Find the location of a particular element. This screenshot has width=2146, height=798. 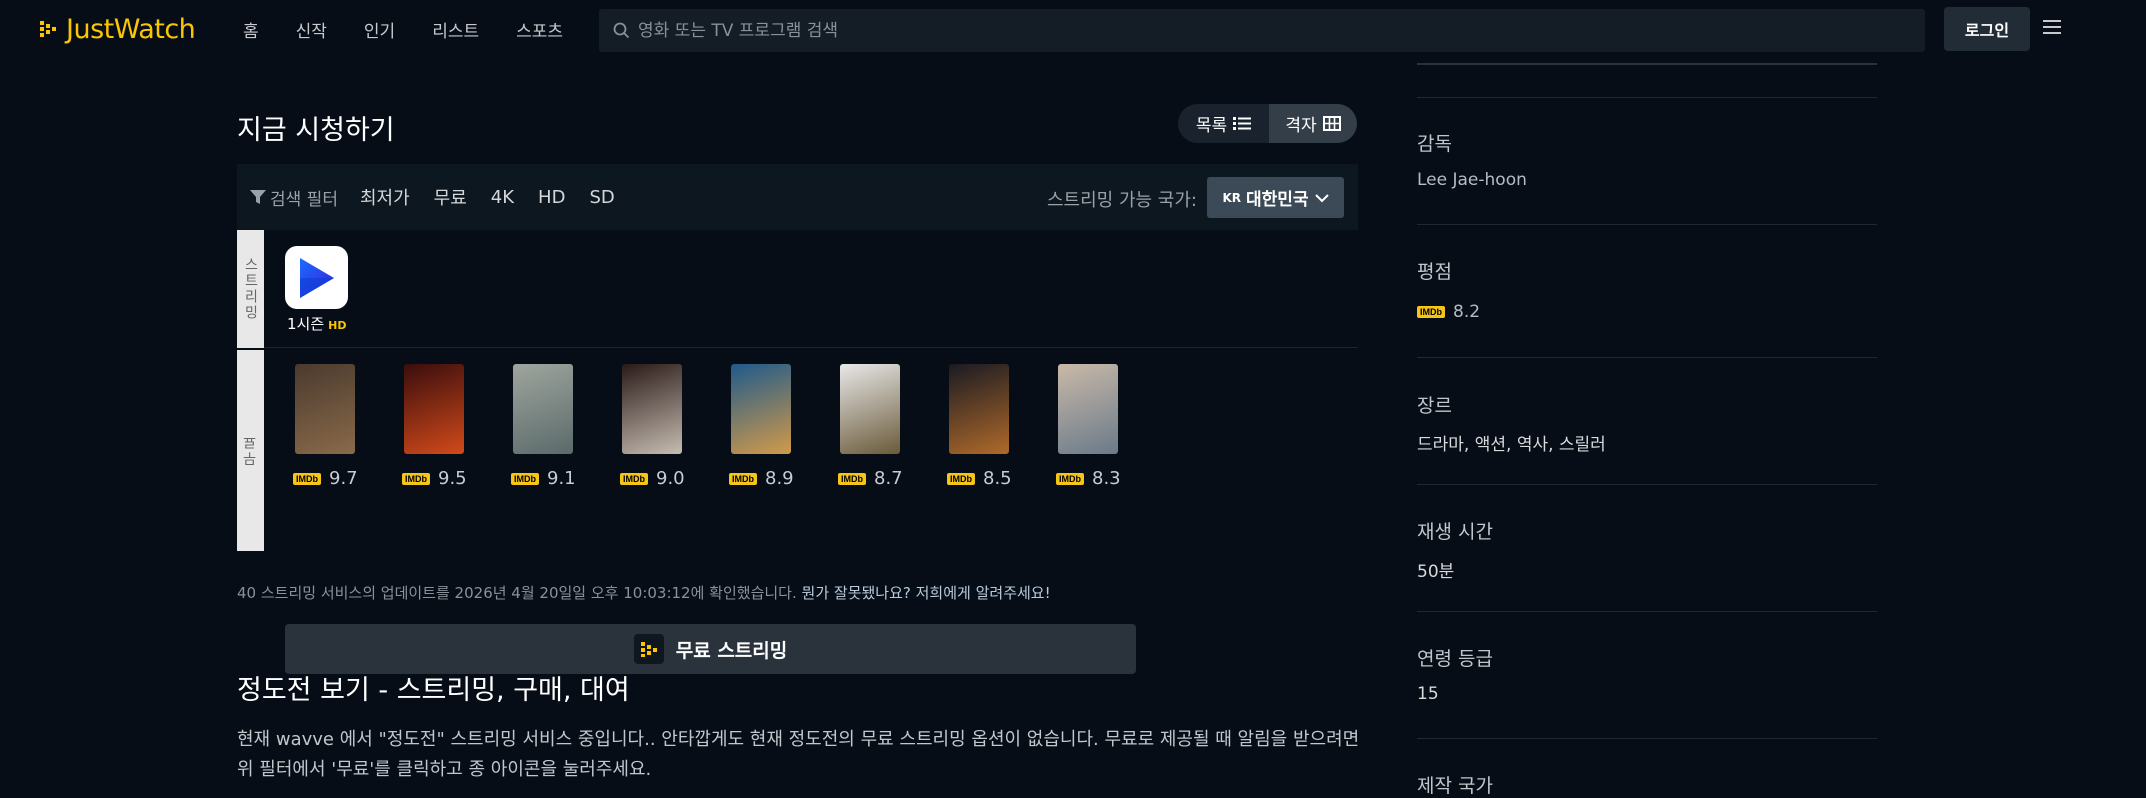

login-button: 로그인 is located at coordinates (1987, 29).